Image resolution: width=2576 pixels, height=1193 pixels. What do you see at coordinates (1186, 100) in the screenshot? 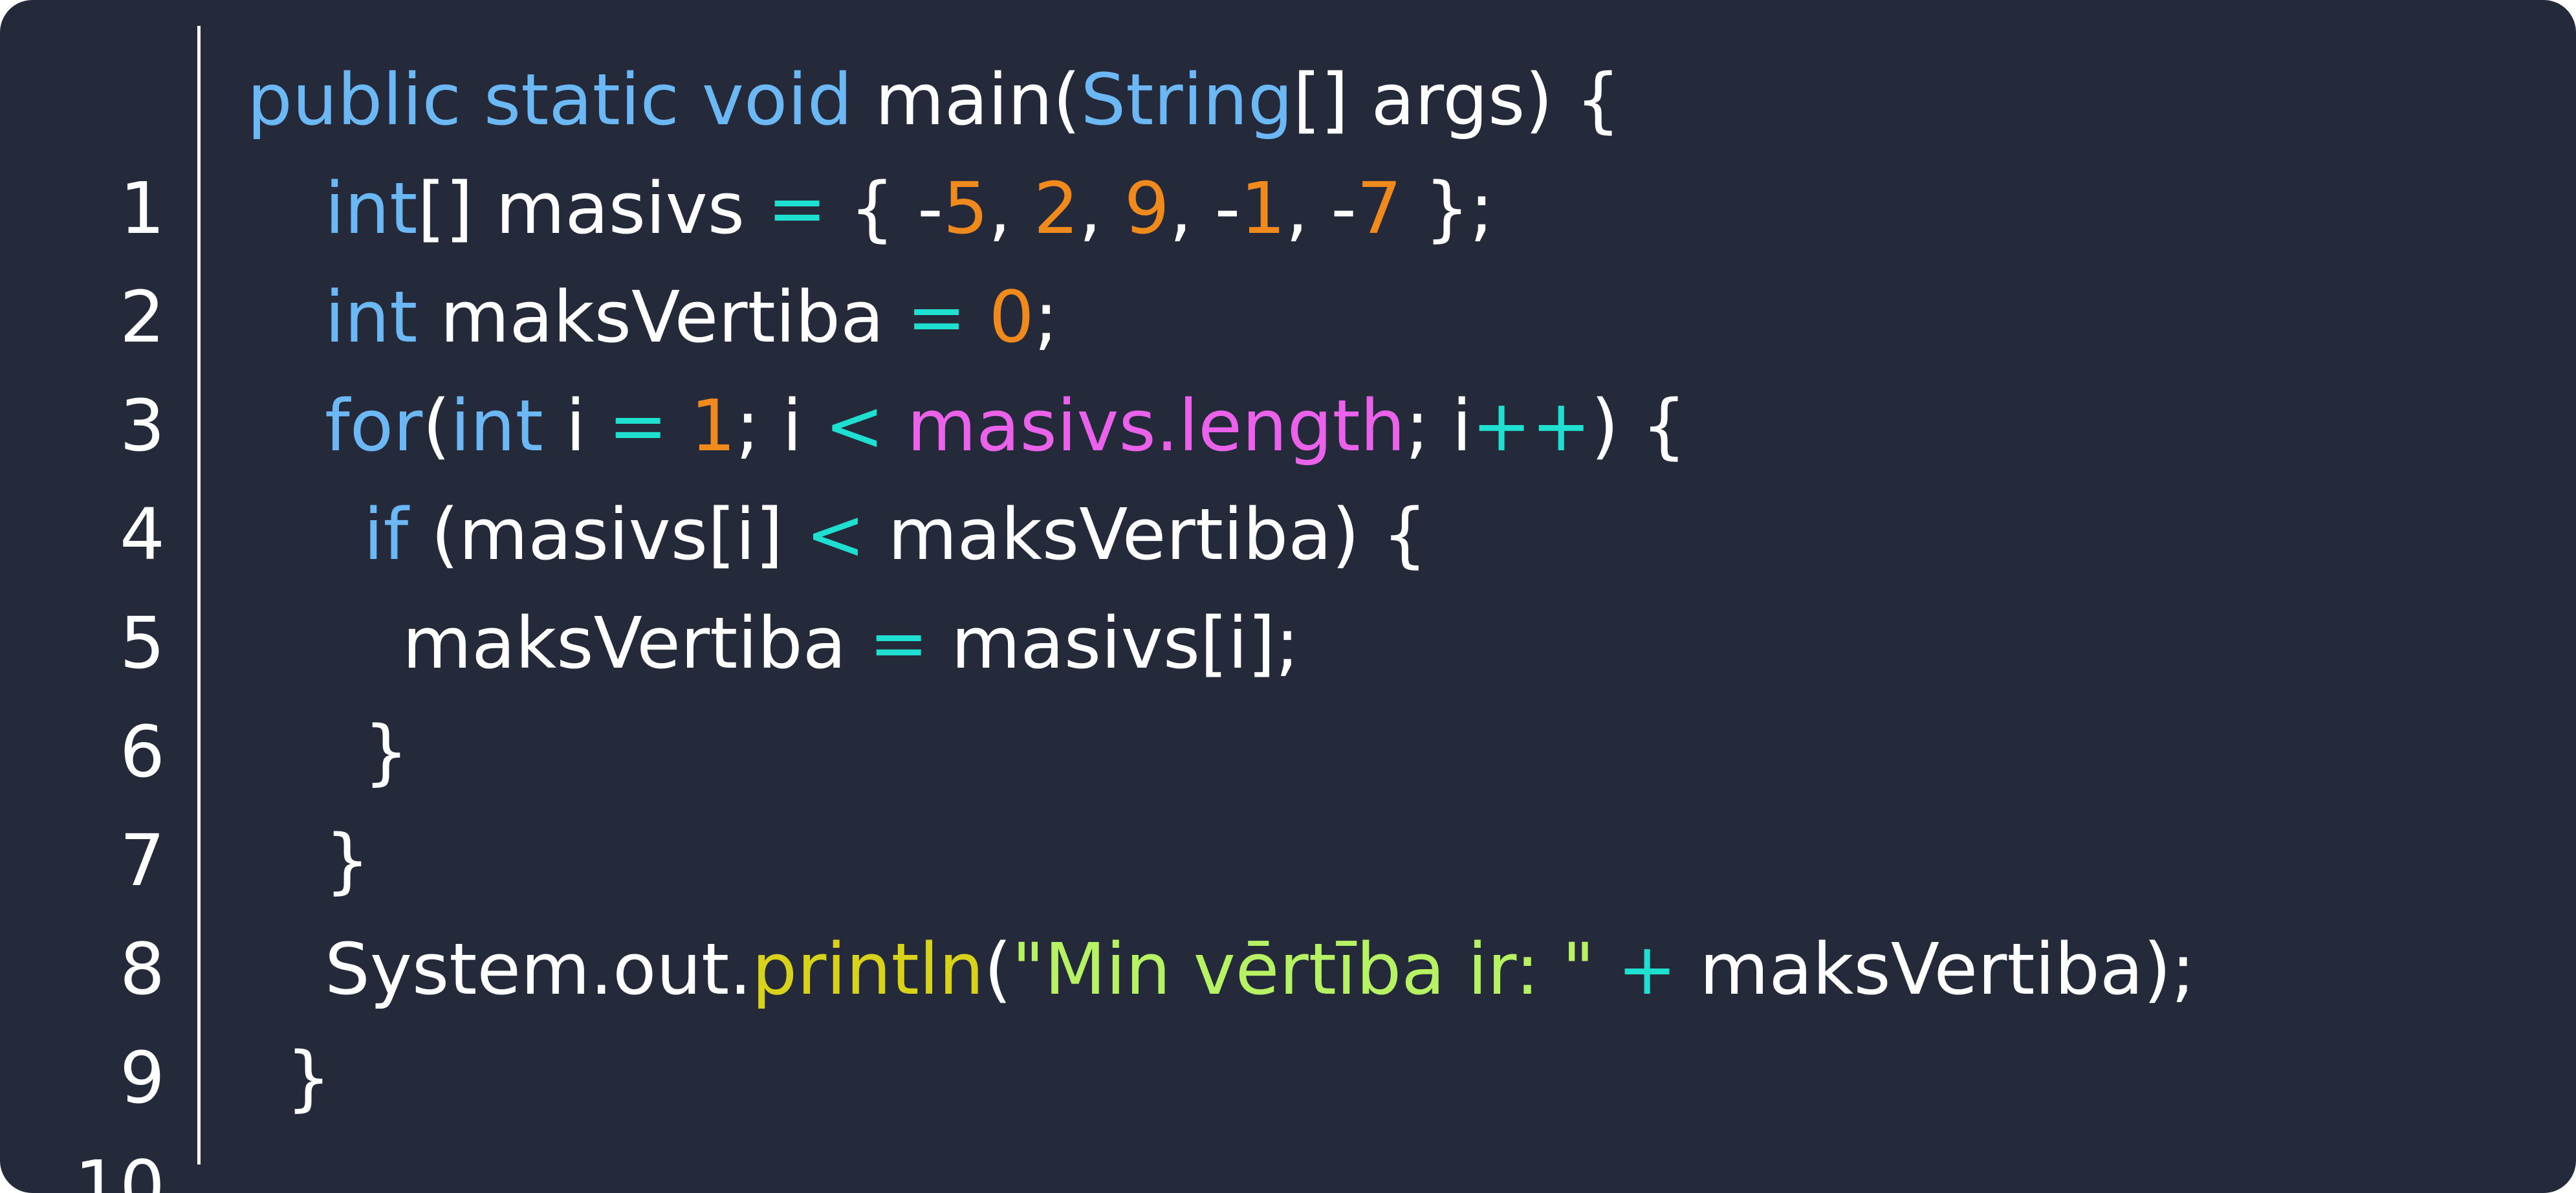
I see `code-token: String` at bounding box center [1186, 100].